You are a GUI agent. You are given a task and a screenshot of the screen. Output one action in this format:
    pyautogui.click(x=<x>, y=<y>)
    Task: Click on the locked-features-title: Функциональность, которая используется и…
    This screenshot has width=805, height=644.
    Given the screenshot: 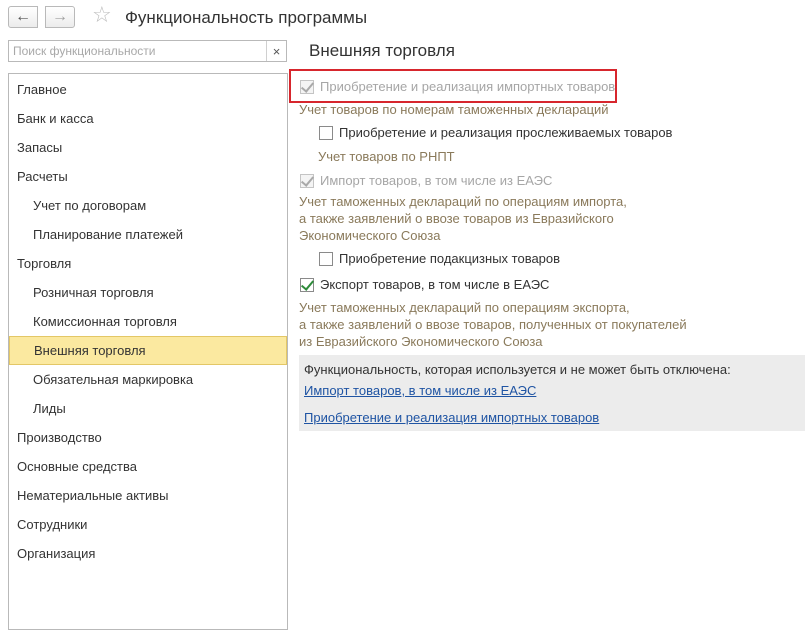 What is the action you would take?
    pyautogui.click(x=517, y=369)
    